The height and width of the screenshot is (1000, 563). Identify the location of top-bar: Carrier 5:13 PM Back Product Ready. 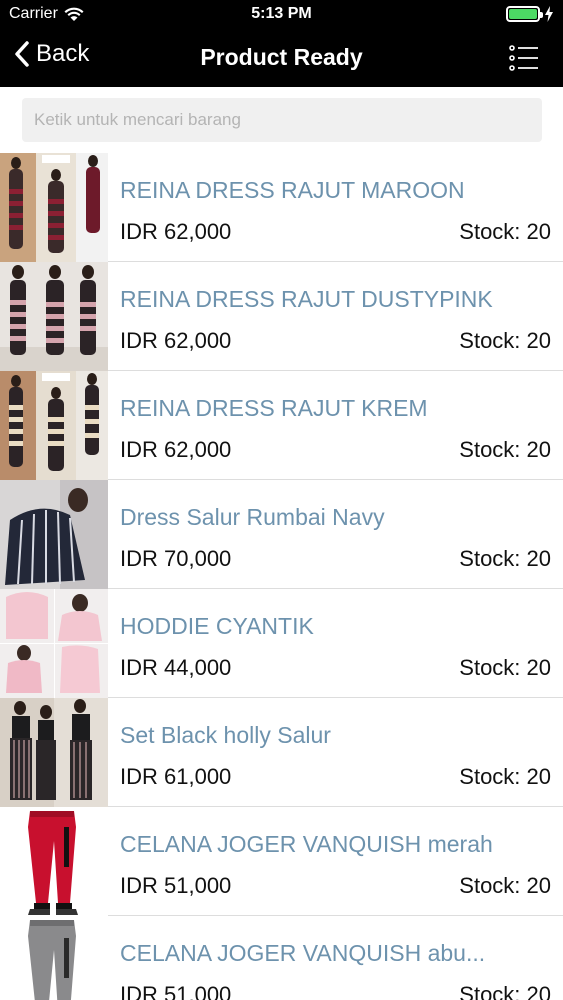
(281, 43).